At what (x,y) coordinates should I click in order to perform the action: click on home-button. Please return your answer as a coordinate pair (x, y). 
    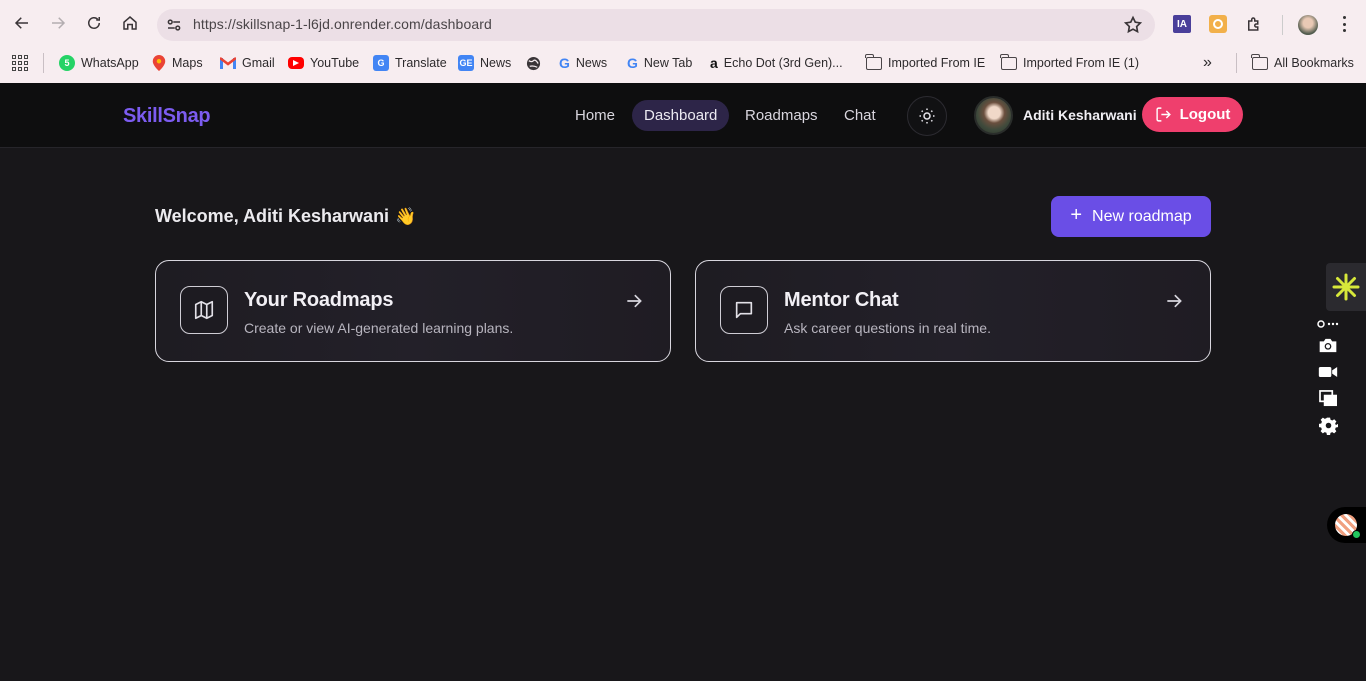
    Looking at the image, I should click on (130, 23).